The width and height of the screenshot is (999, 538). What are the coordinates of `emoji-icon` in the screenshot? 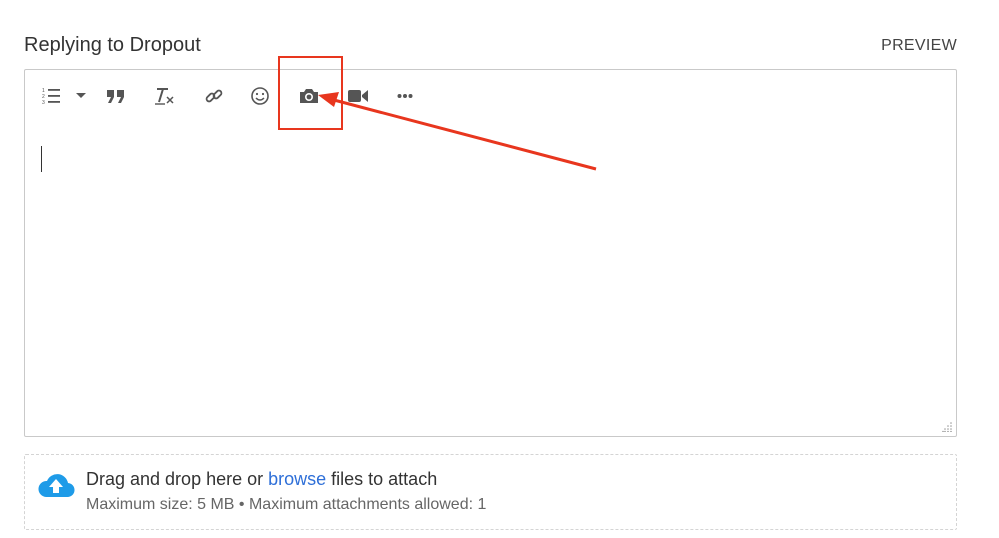 It's located at (260, 96).